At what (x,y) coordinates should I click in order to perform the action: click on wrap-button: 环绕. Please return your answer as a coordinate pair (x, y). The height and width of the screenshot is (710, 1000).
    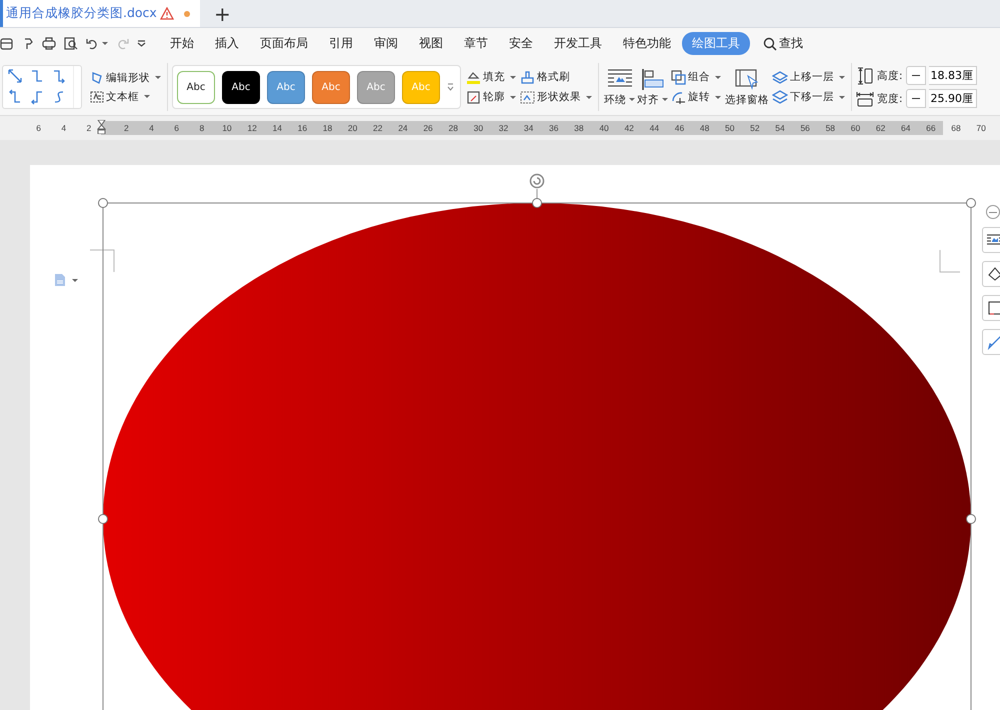
    Looking at the image, I should click on (619, 87).